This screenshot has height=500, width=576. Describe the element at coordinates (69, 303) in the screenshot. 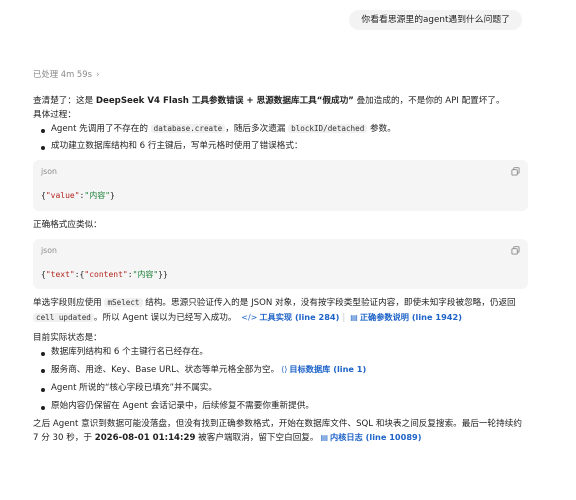

I see `explain-text: 单选字段则应使用` at that location.